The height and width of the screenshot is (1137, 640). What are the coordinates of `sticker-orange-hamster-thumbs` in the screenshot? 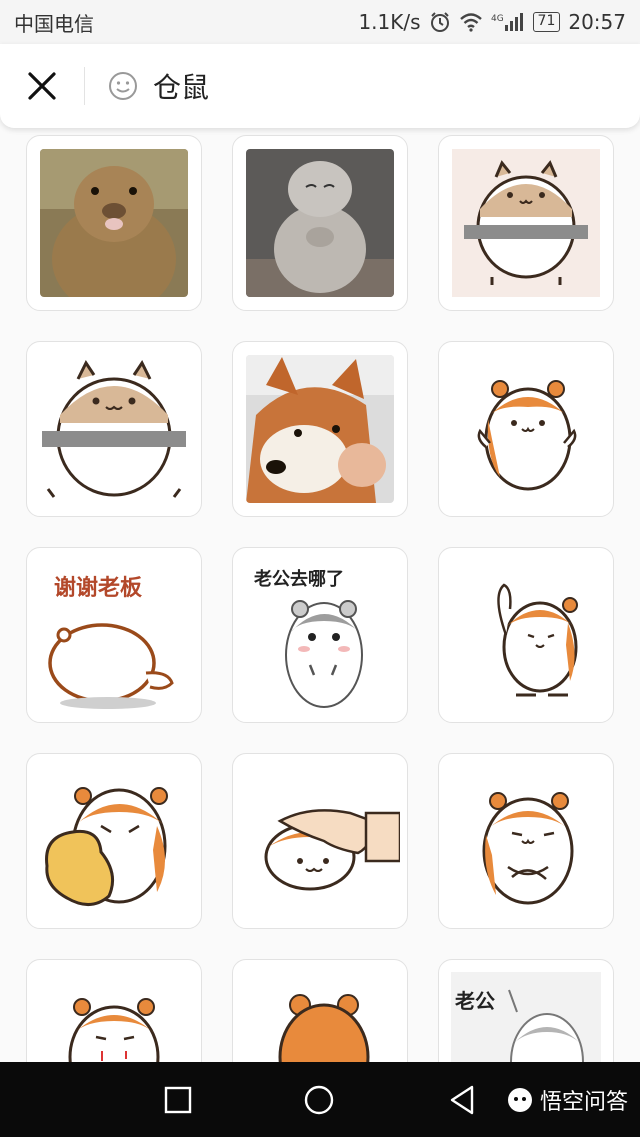 It's located at (526, 429).